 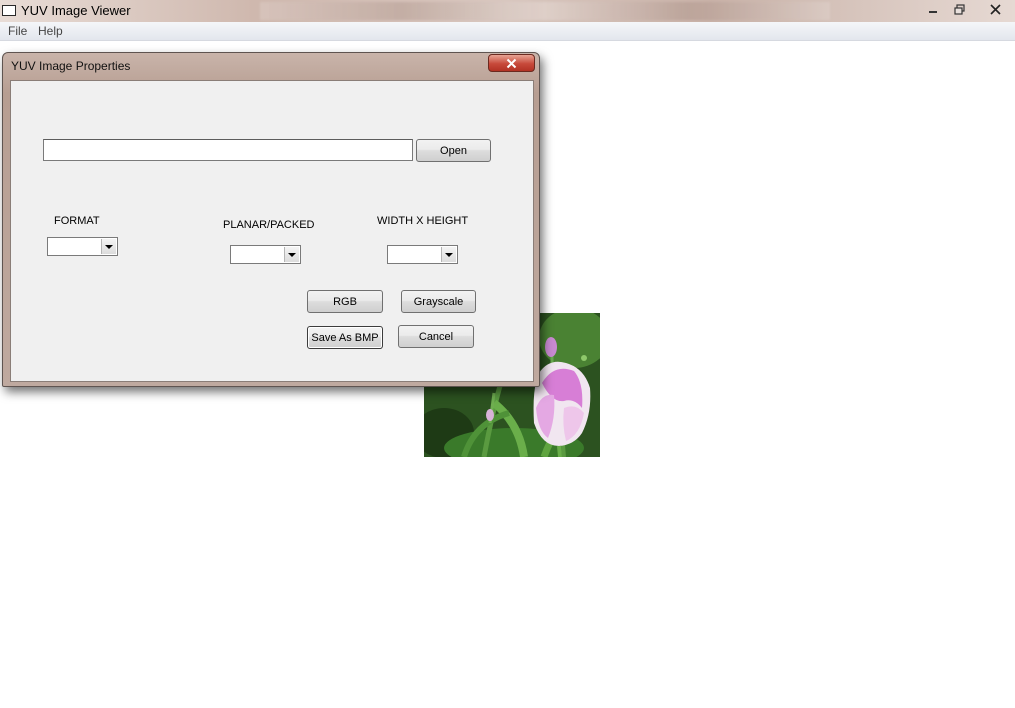 I want to click on menu-help: Help, so click(x=50, y=31).